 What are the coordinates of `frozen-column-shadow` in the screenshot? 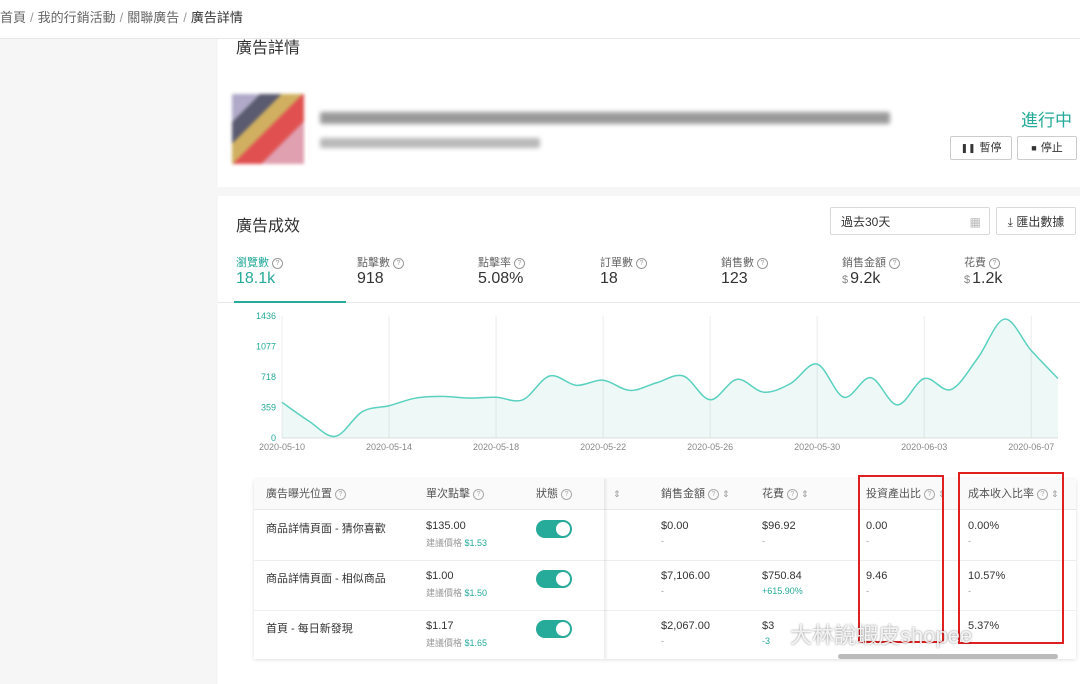 It's located at (606, 569).